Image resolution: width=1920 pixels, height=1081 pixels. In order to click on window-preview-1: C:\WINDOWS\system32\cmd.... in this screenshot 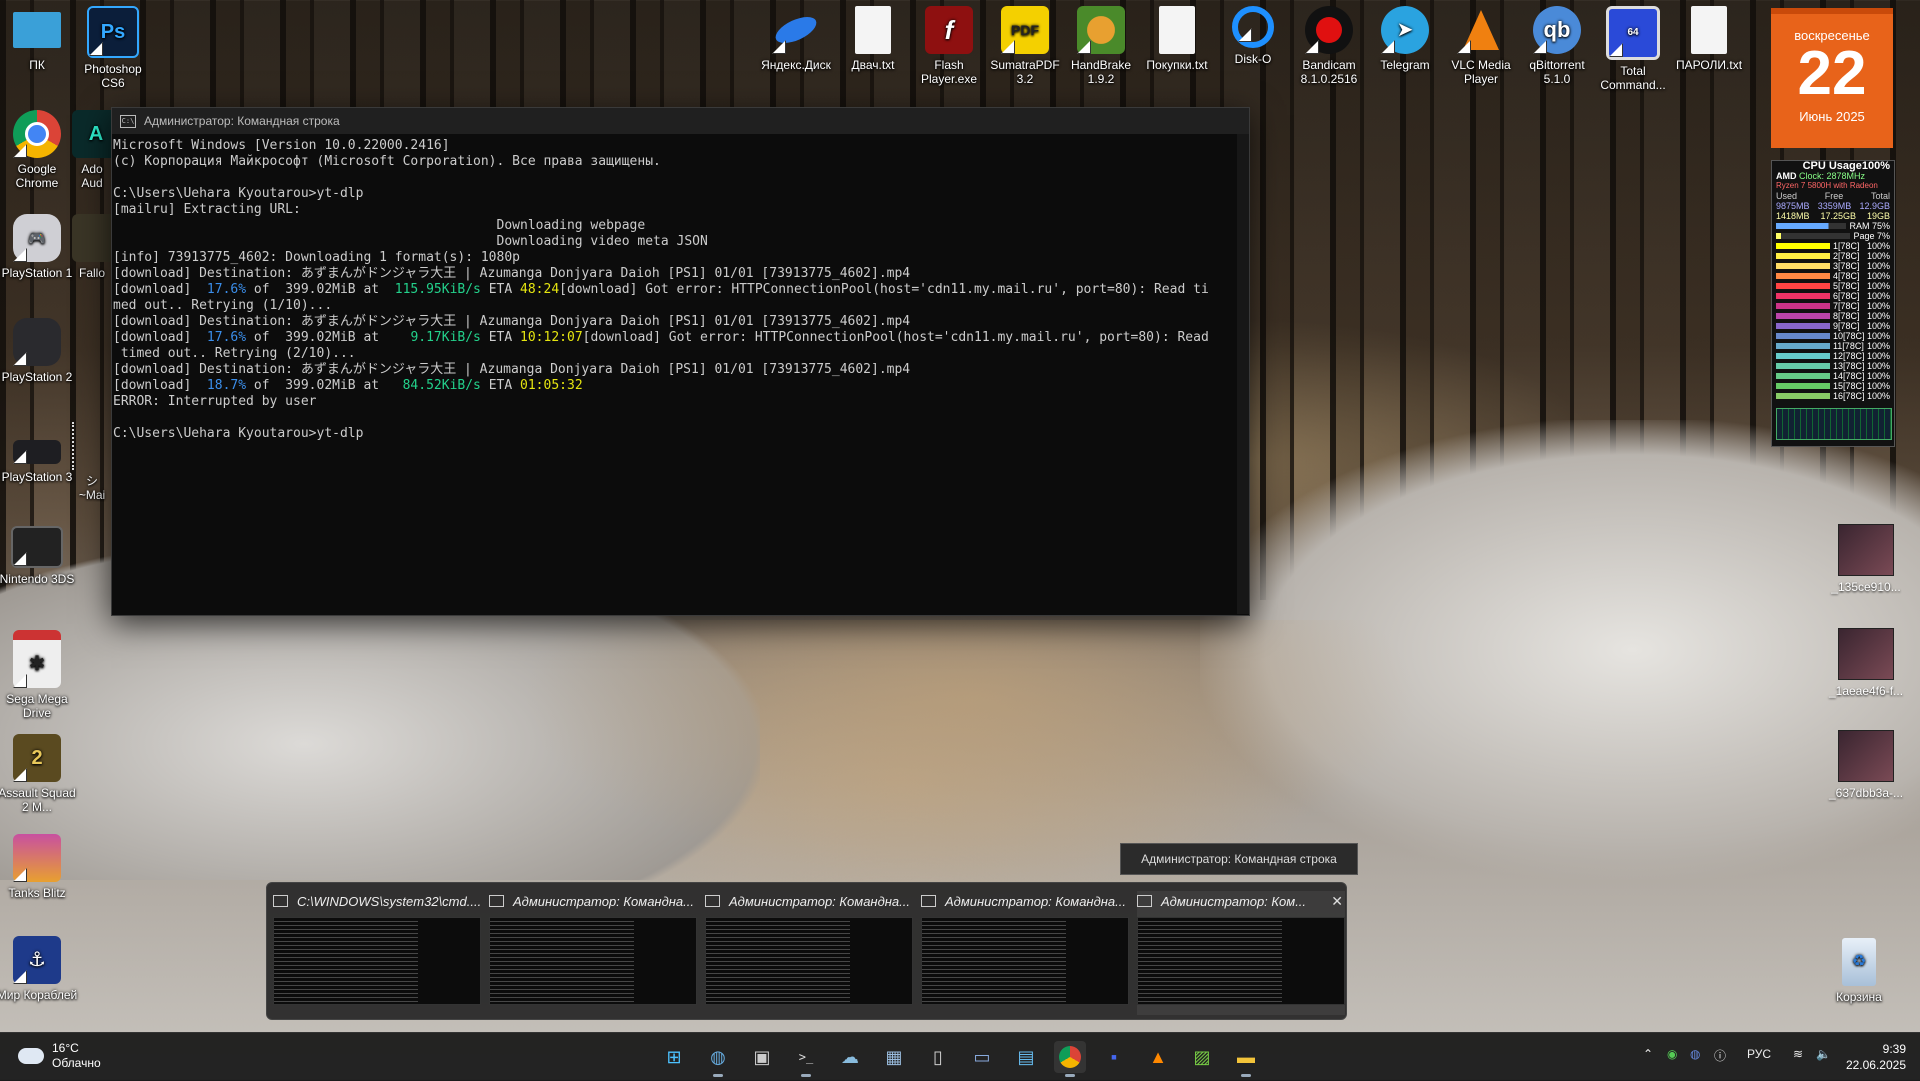, I will do `click(377, 953)`.